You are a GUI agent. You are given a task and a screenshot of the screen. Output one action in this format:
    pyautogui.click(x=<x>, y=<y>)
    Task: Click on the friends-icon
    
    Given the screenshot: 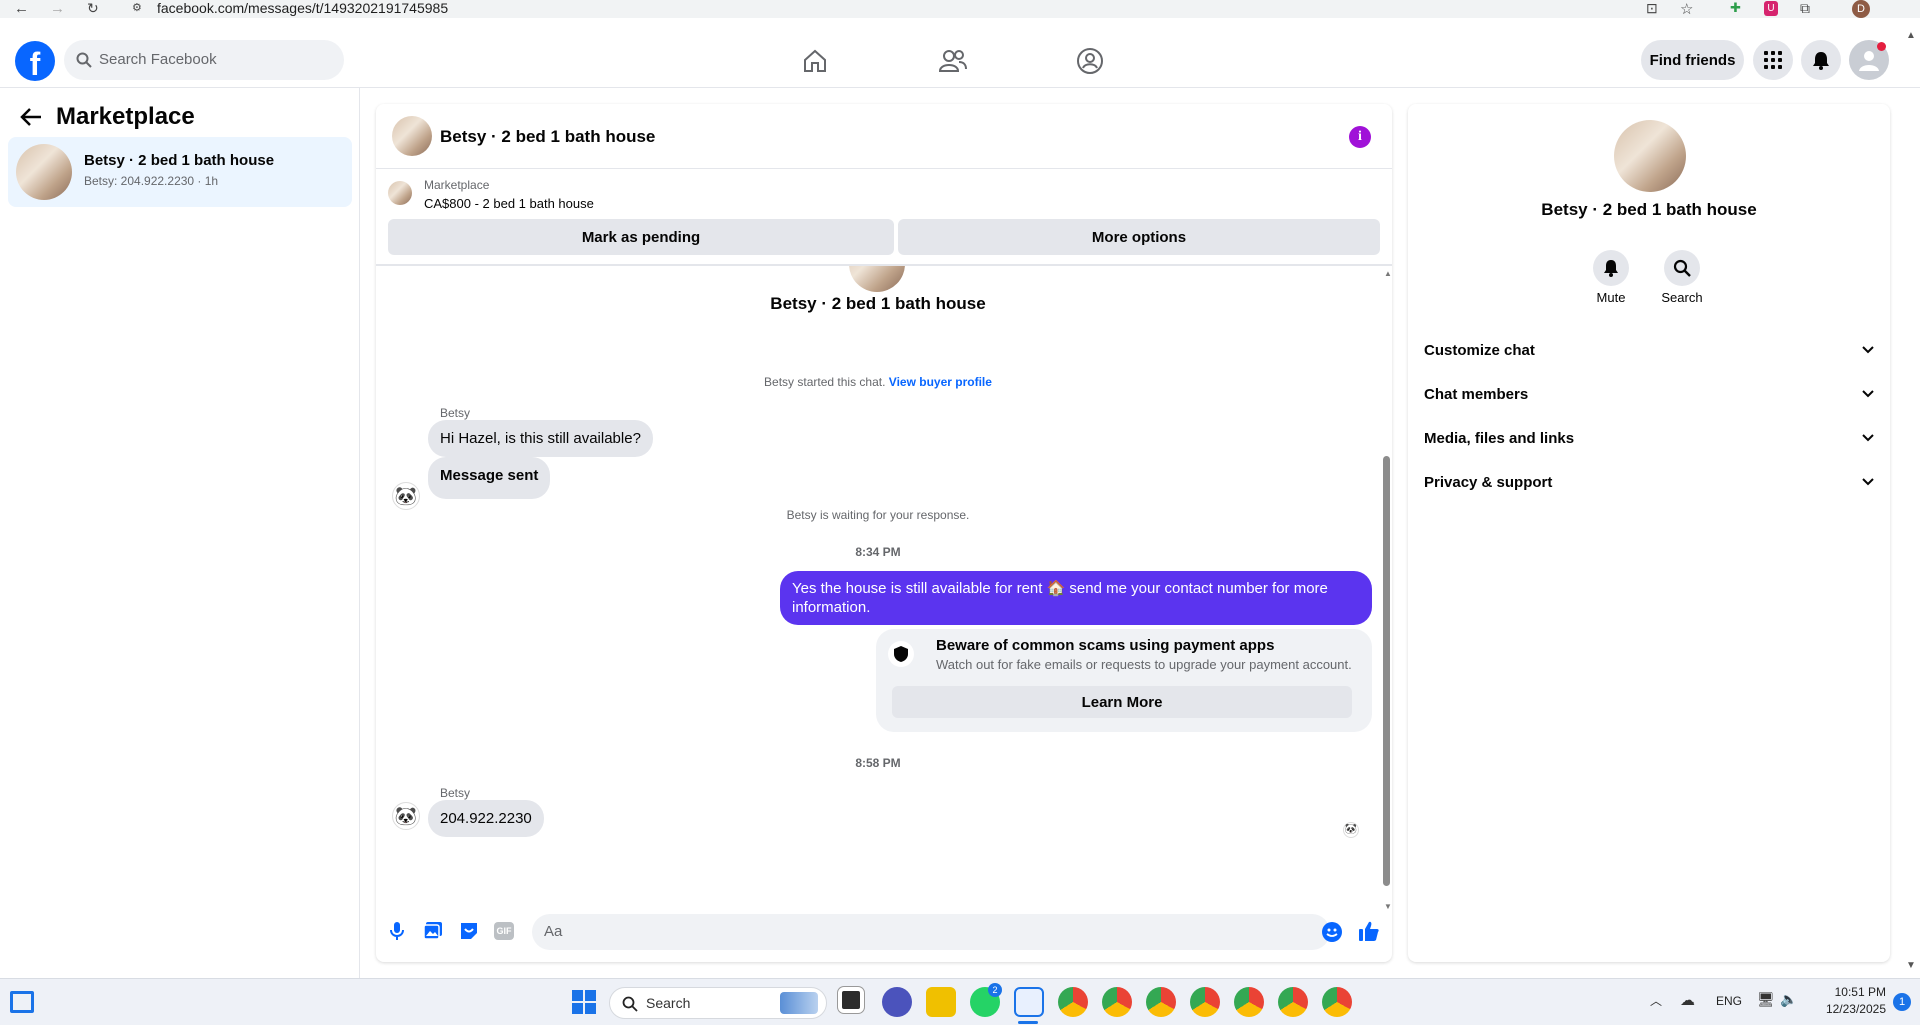 What is the action you would take?
    pyautogui.click(x=953, y=61)
    